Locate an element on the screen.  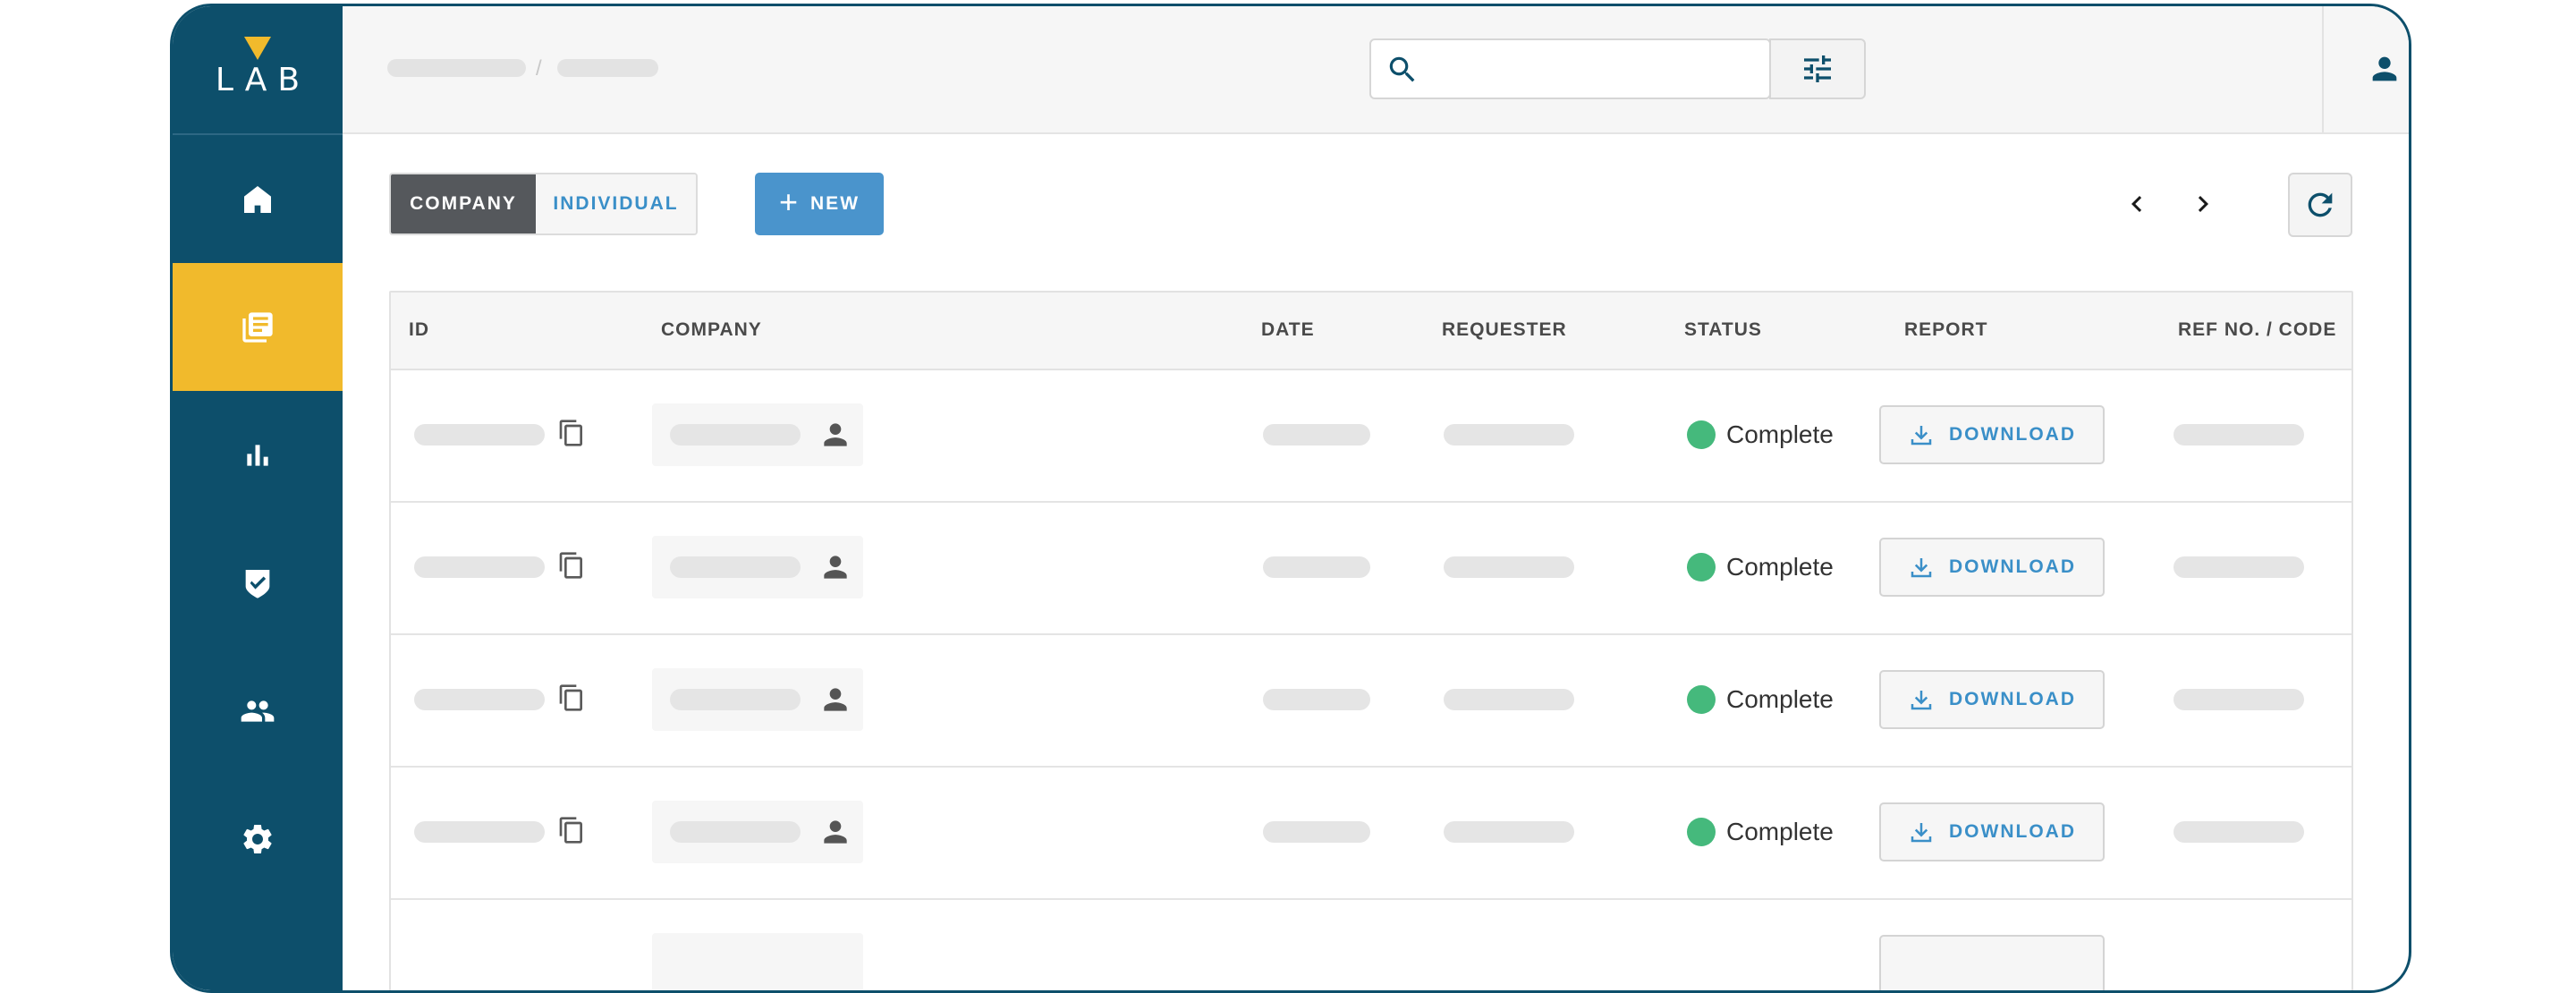
home-icon is located at coordinates (257, 199).